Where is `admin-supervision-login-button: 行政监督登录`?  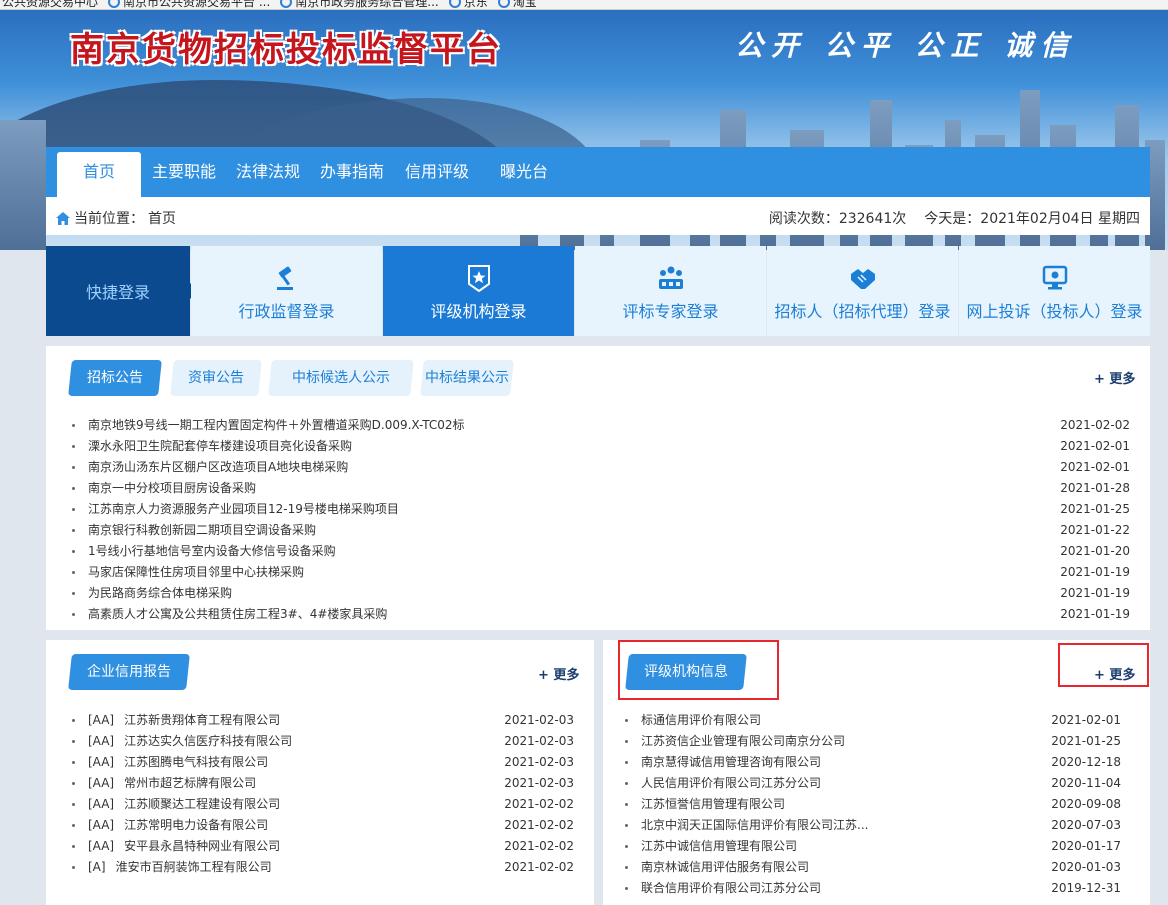
admin-supervision-login-button: 行政监督登录 is located at coordinates (286, 291).